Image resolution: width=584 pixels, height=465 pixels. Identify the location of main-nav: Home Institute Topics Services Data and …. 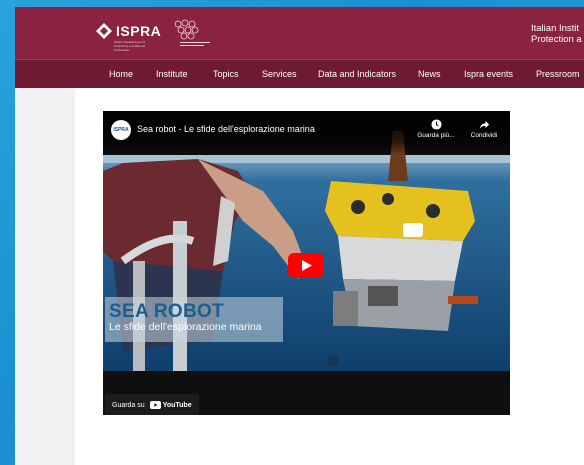
(299, 73).